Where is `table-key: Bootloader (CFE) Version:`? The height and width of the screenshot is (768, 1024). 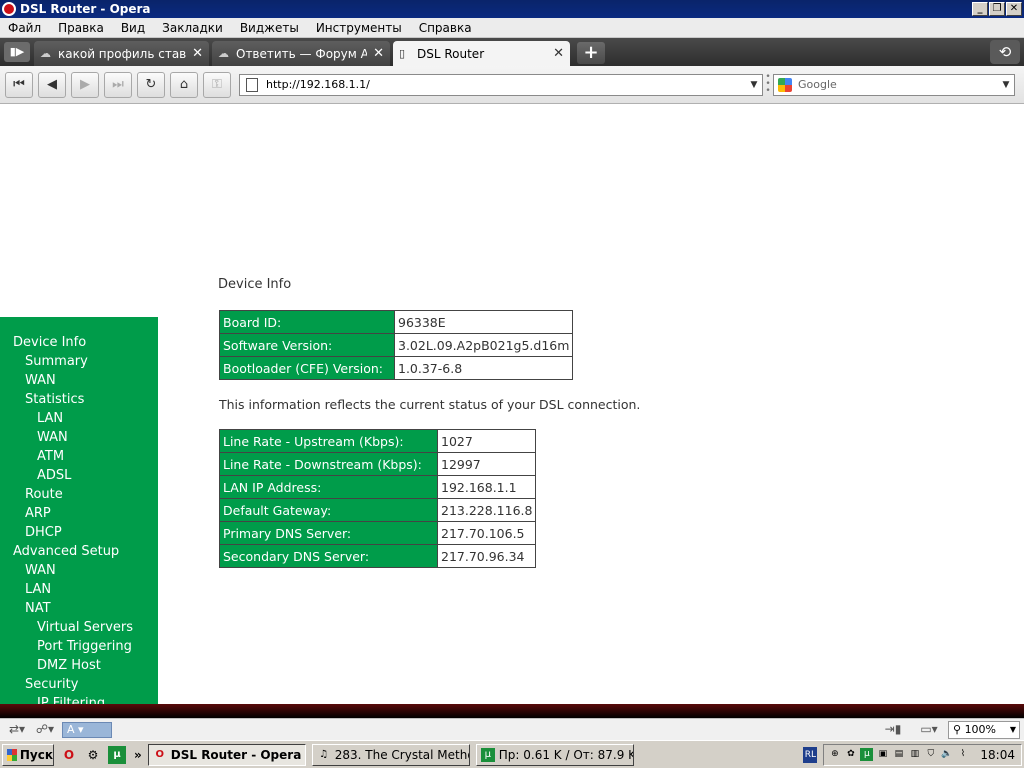
table-key: Bootloader (CFE) Version: is located at coordinates (307, 368).